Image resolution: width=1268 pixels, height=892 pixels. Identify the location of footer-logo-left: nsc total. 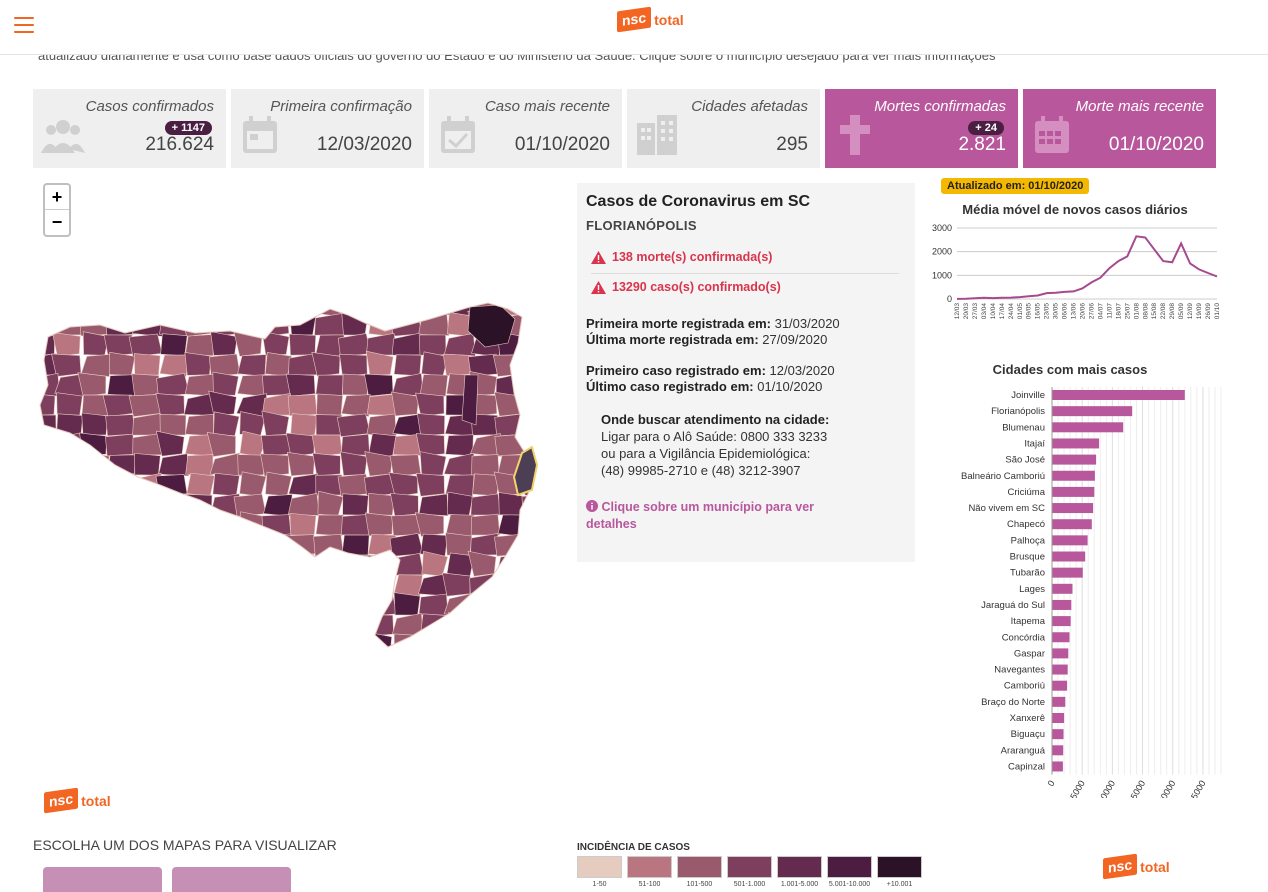
(77, 800).